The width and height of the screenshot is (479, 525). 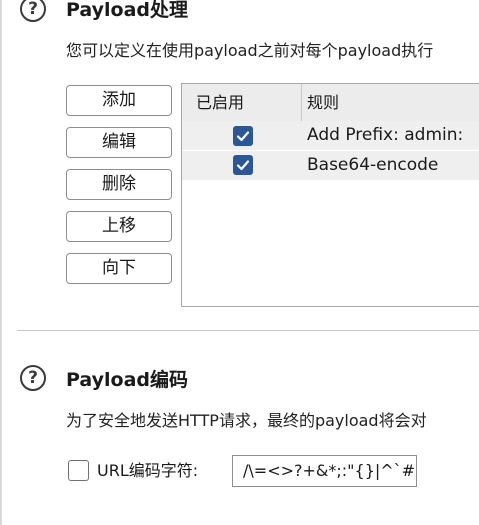 I want to click on table-row: Base64-encode, so click(x=330, y=165).